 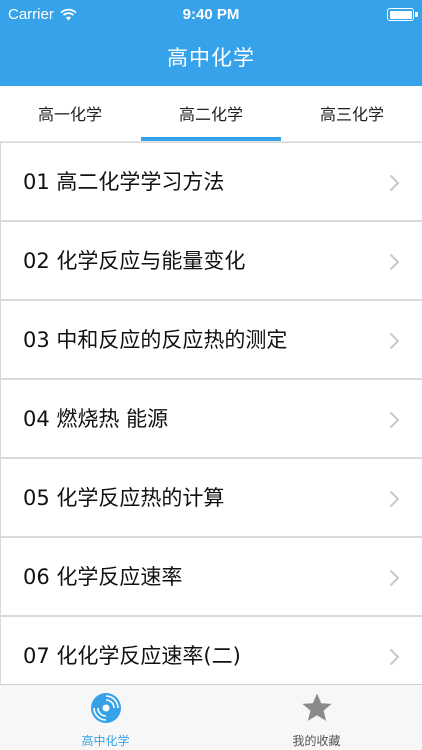 What do you see at coordinates (402, 14) in the screenshot?
I see `battery-icon` at bounding box center [402, 14].